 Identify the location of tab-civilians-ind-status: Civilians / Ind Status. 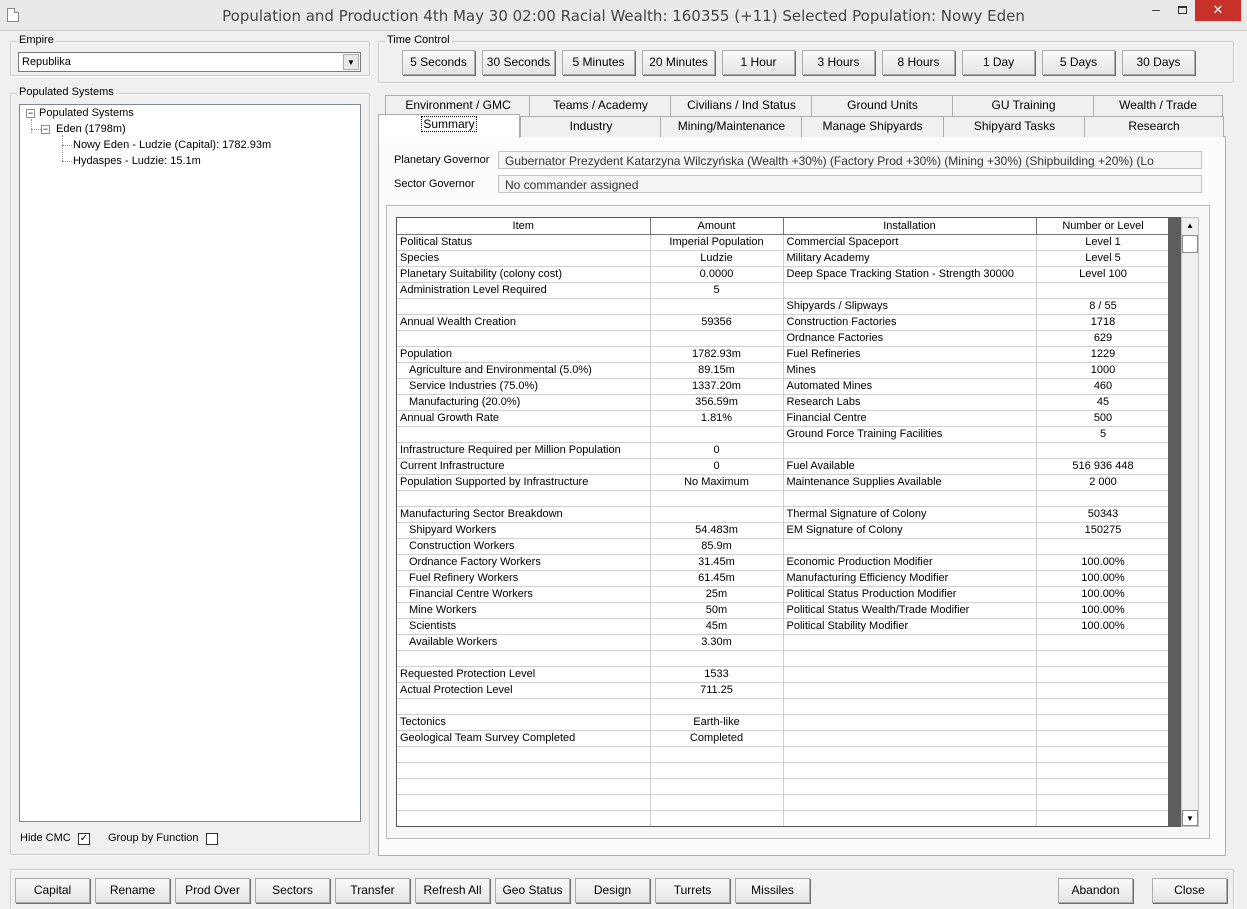
(741, 105).